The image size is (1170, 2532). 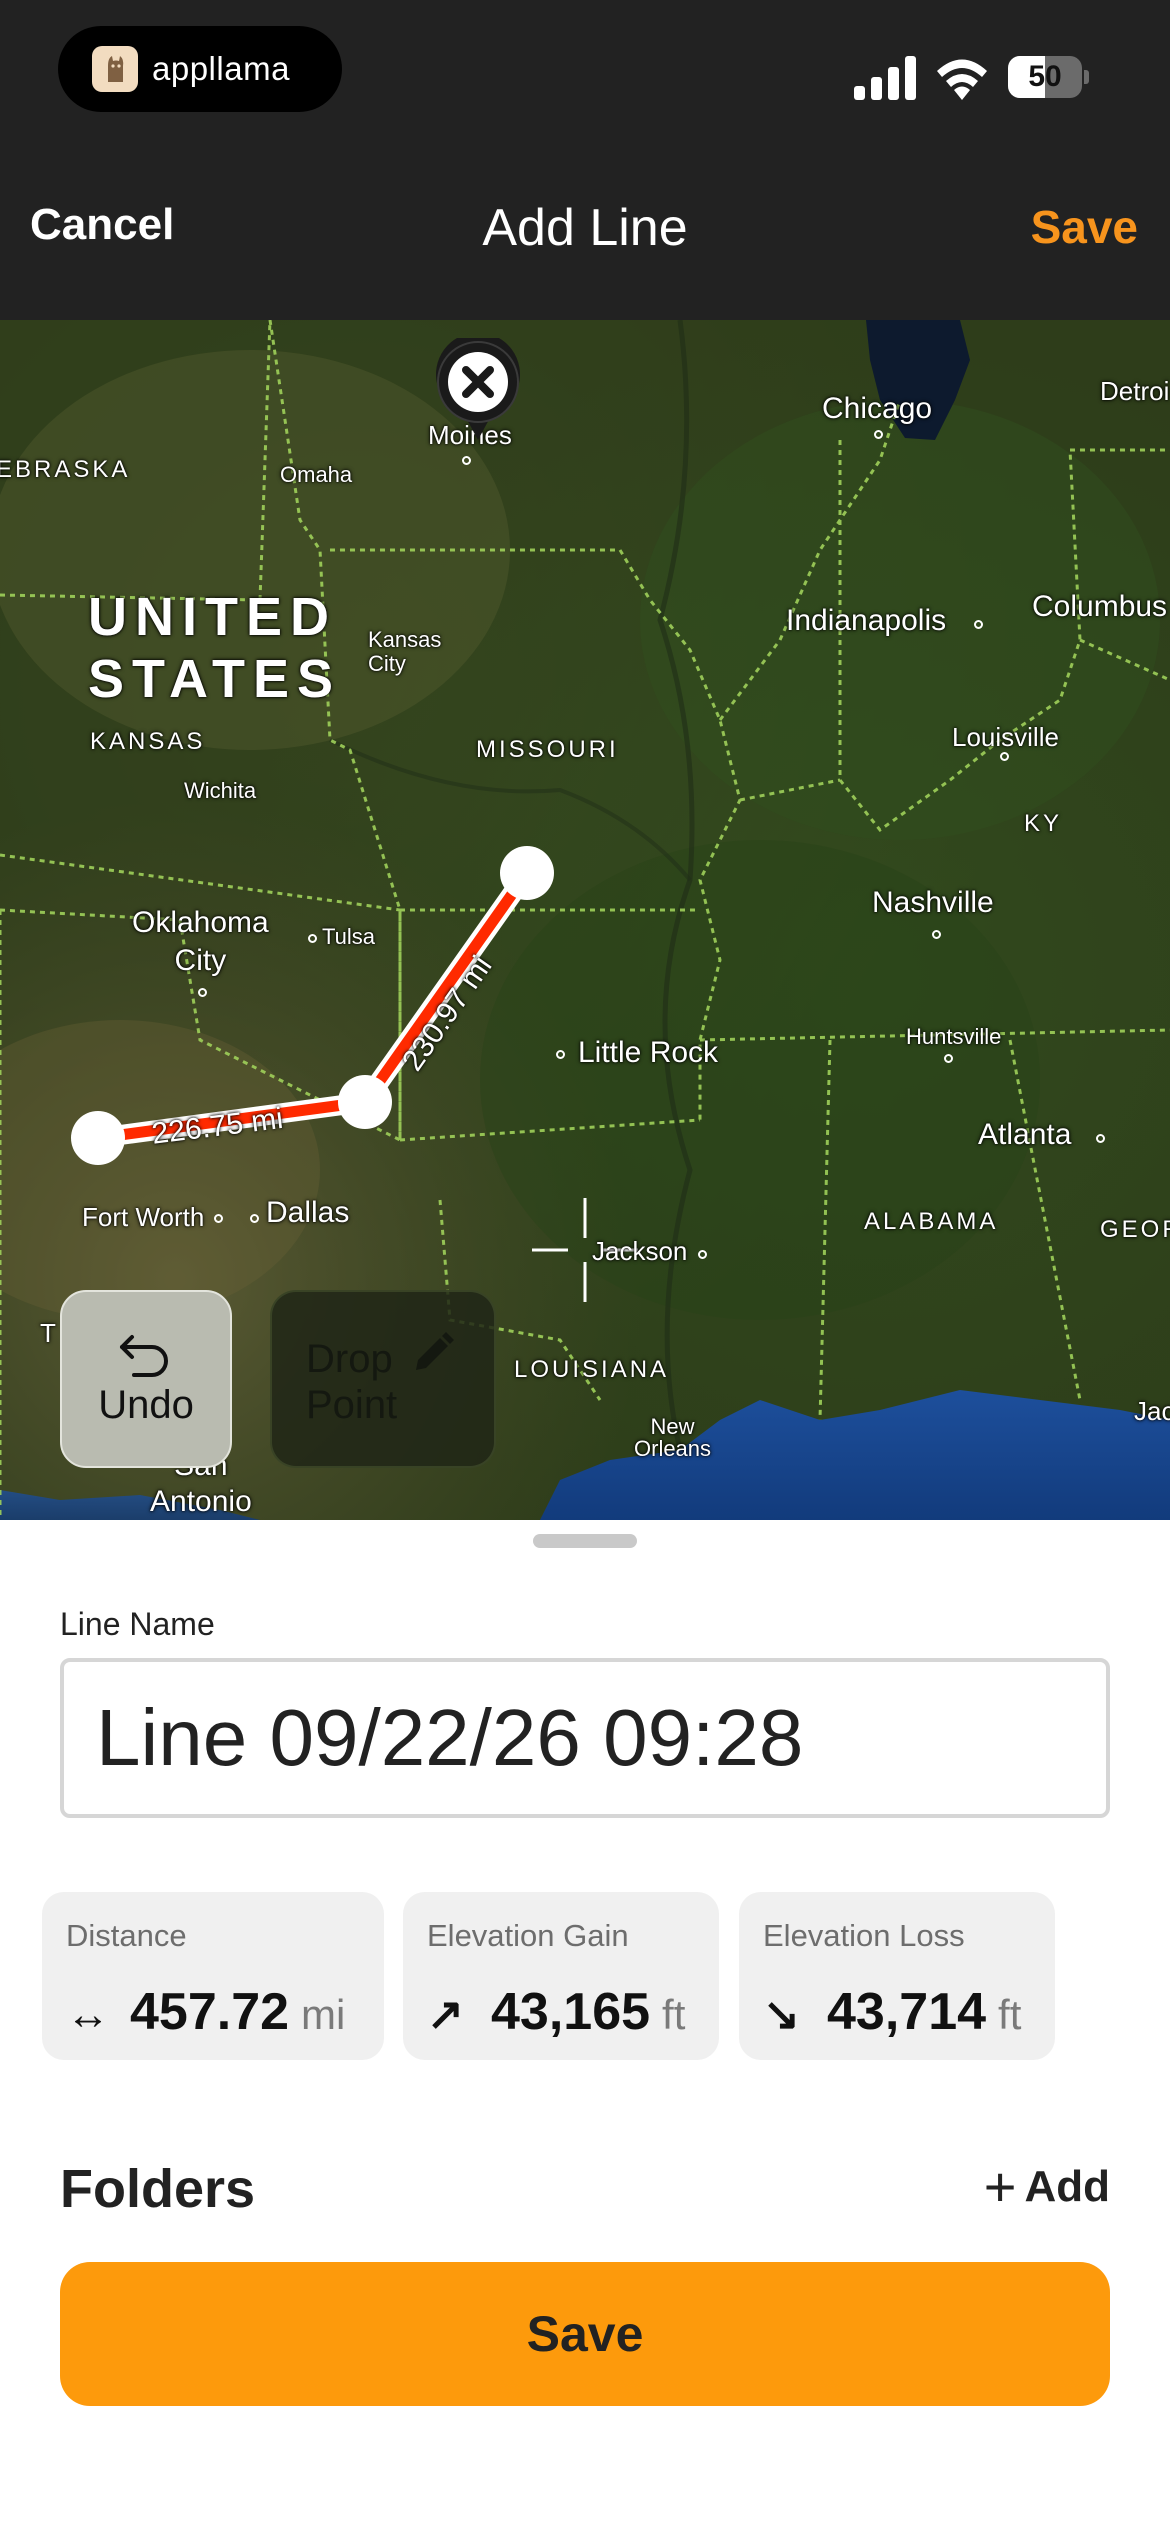 What do you see at coordinates (864, 1935) in the screenshot?
I see `stat-title: Elevation Loss` at bounding box center [864, 1935].